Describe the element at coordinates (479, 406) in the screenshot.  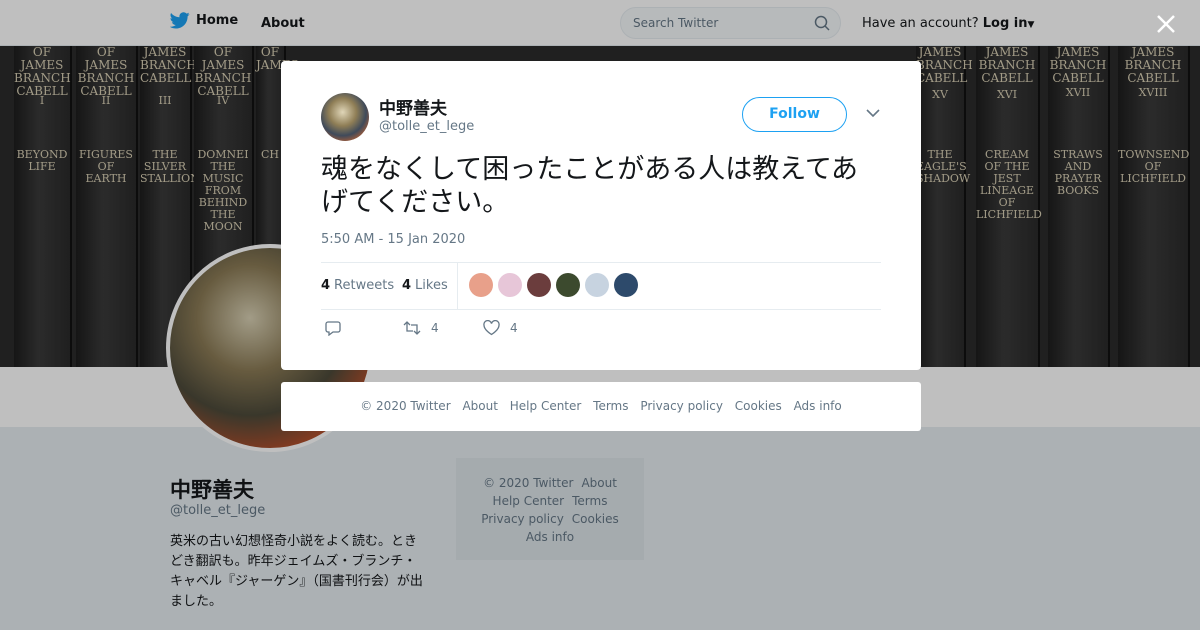
I see `footer-about-link: About` at that location.